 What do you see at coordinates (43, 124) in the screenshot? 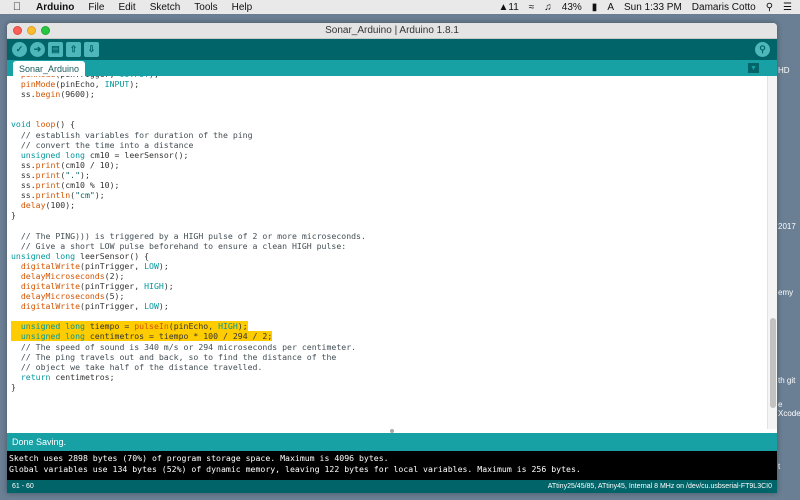
I see `code-line-text: void loop() {` at bounding box center [43, 124].